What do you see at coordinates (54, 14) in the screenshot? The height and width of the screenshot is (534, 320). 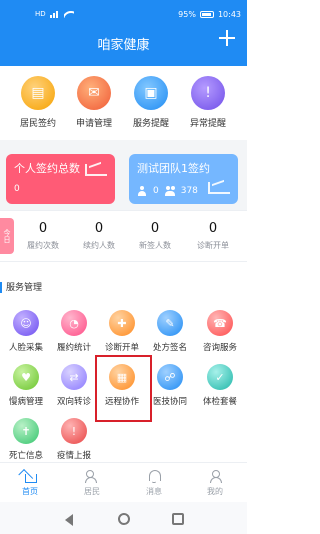 I see `signal-icon` at bounding box center [54, 14].